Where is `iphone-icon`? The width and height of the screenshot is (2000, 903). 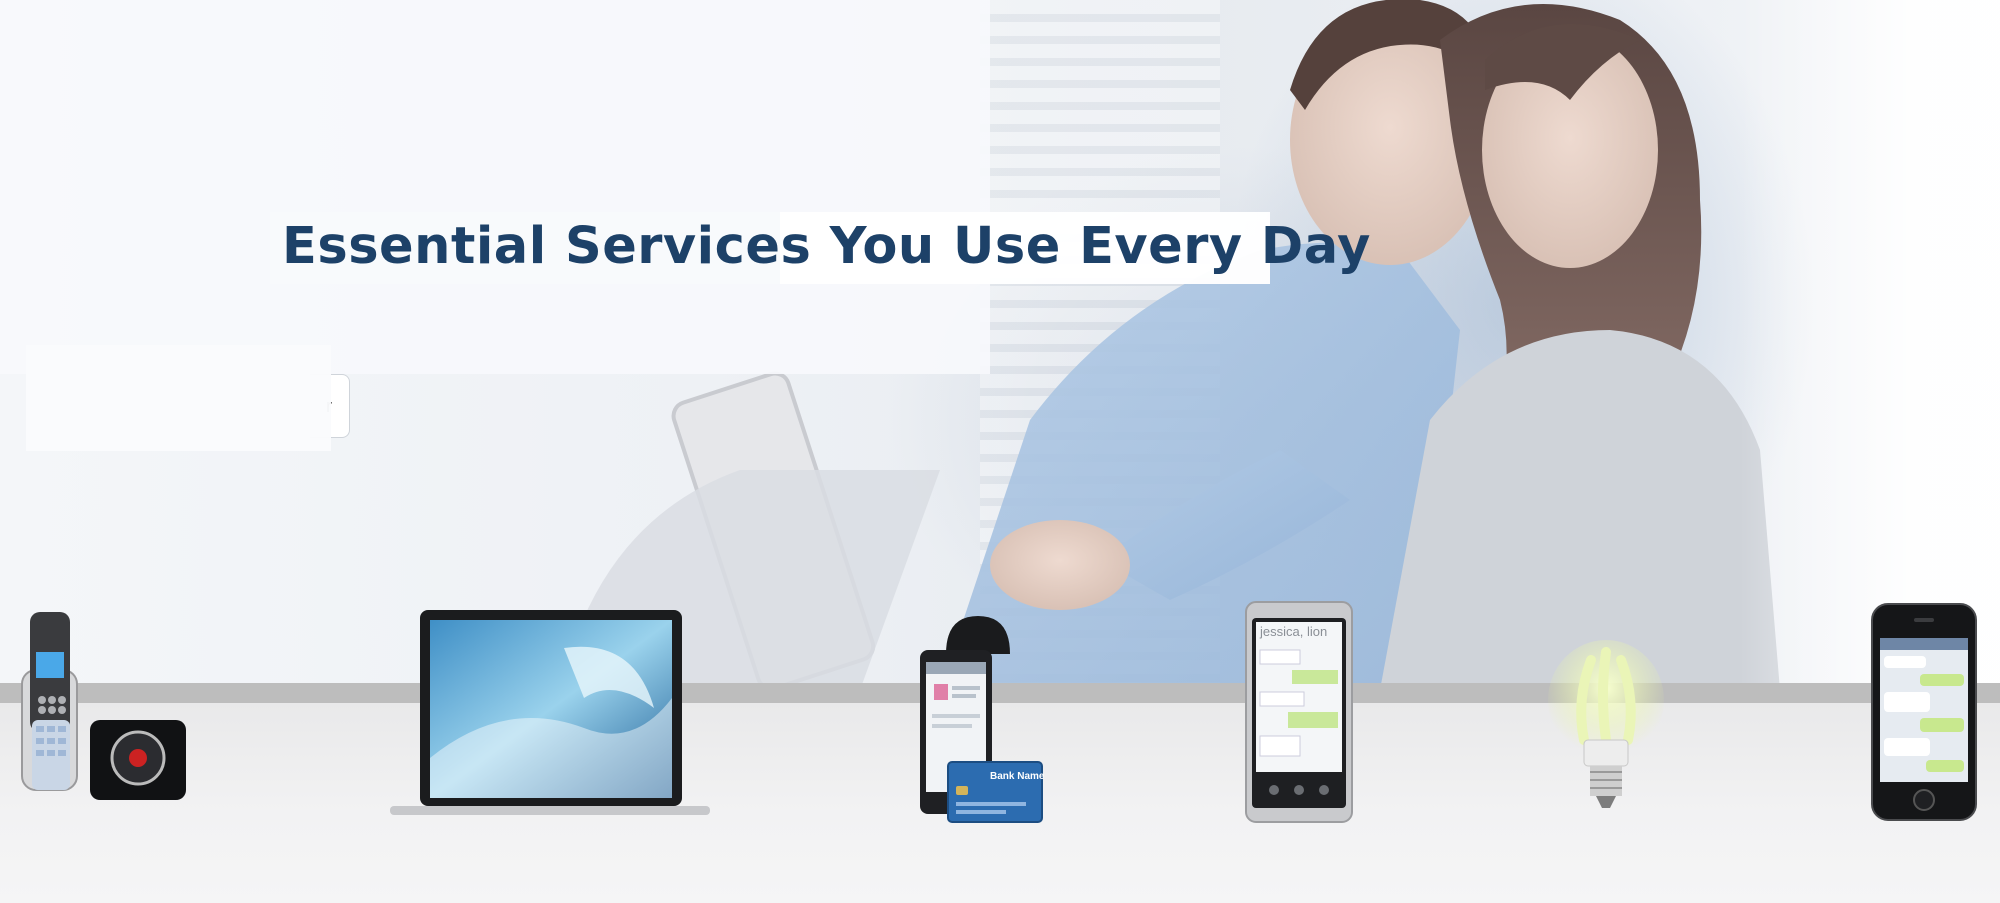
iphone-icon is located at coordinates (1925, 713).